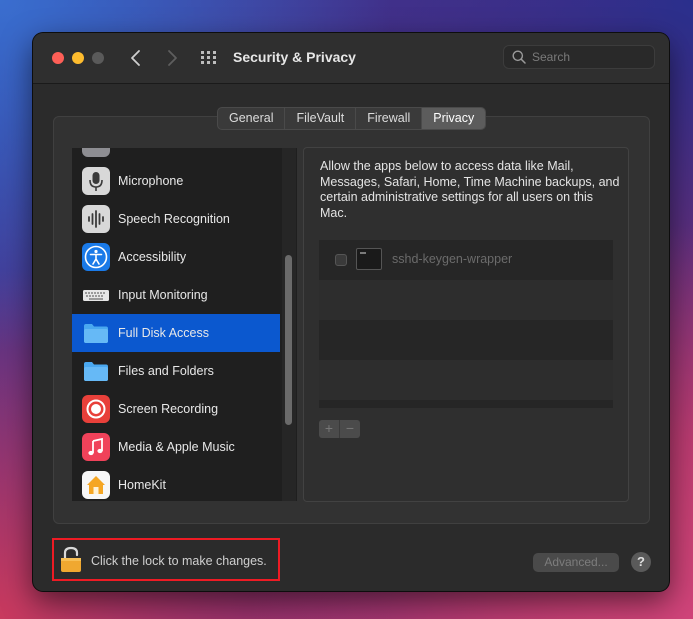 Image resolution: width=693 pixels, height=619 pixels. I want to click on close-button, so click(58, 58).